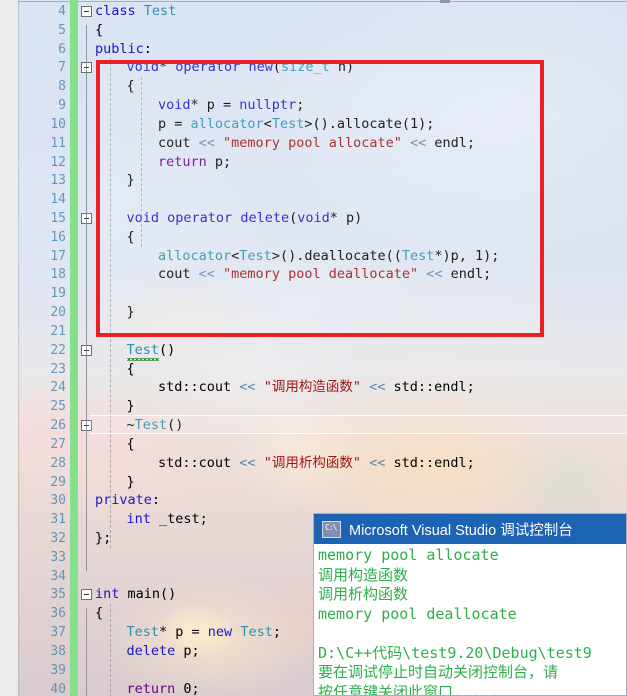 The width and height of the screenshot is (627, 696). I want to click on code-line: delete p;, so click(163, 651).